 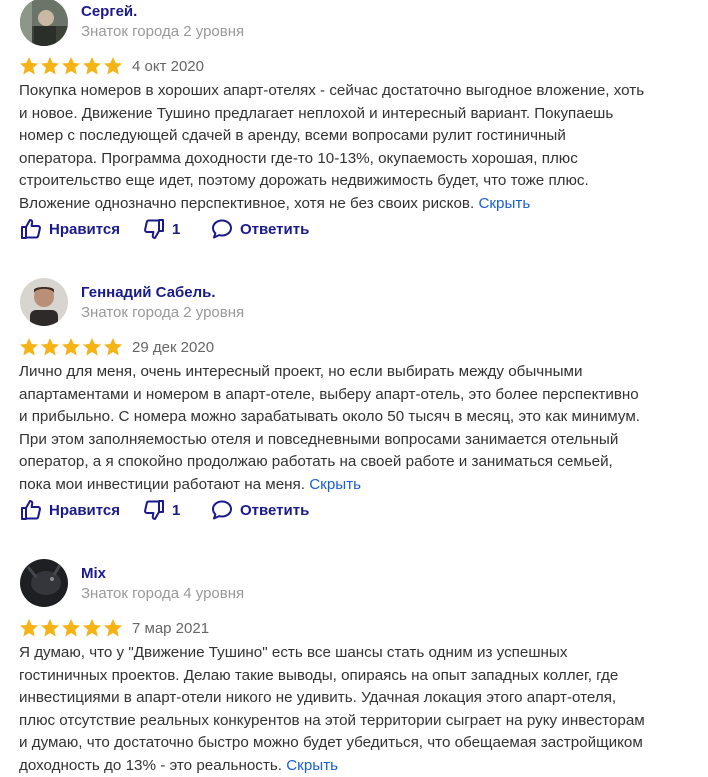 I want to click on reviewer-name: Геннадий Сабель., so click(x=148, y=292).